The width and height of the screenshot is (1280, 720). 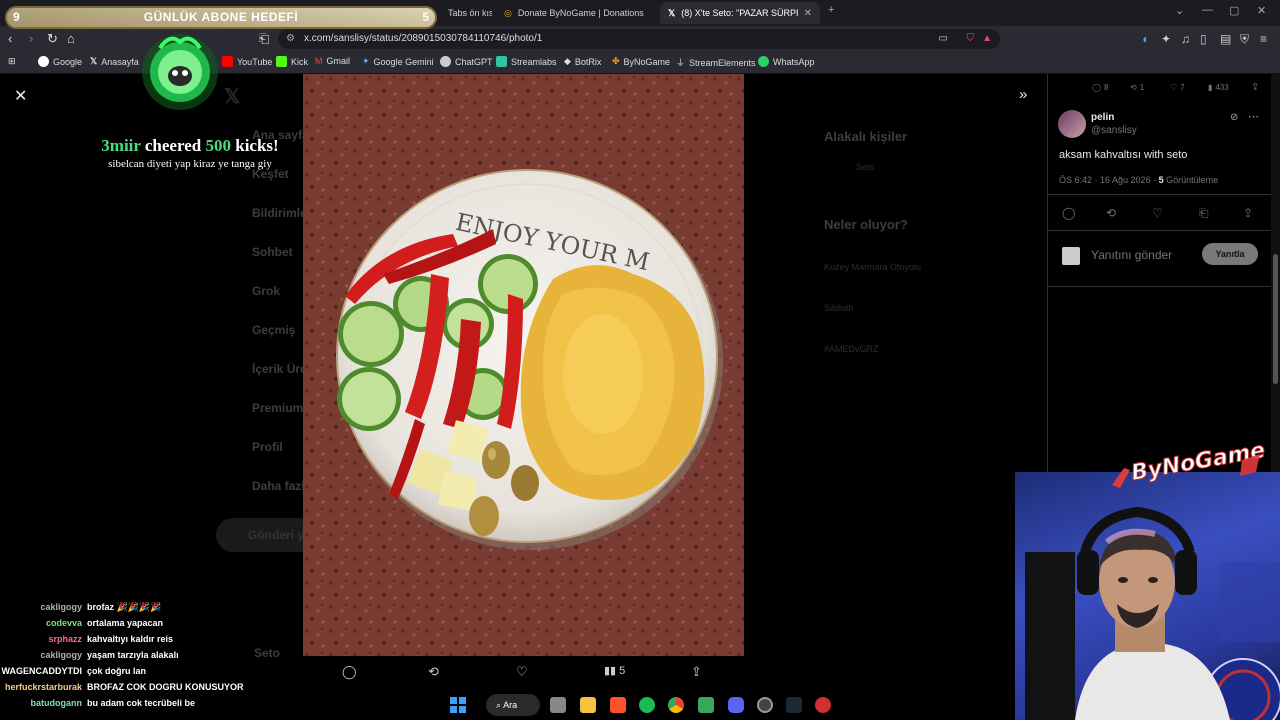 I want to click on bookmark-gmail: M Gmail, so click(x=332, y=61).